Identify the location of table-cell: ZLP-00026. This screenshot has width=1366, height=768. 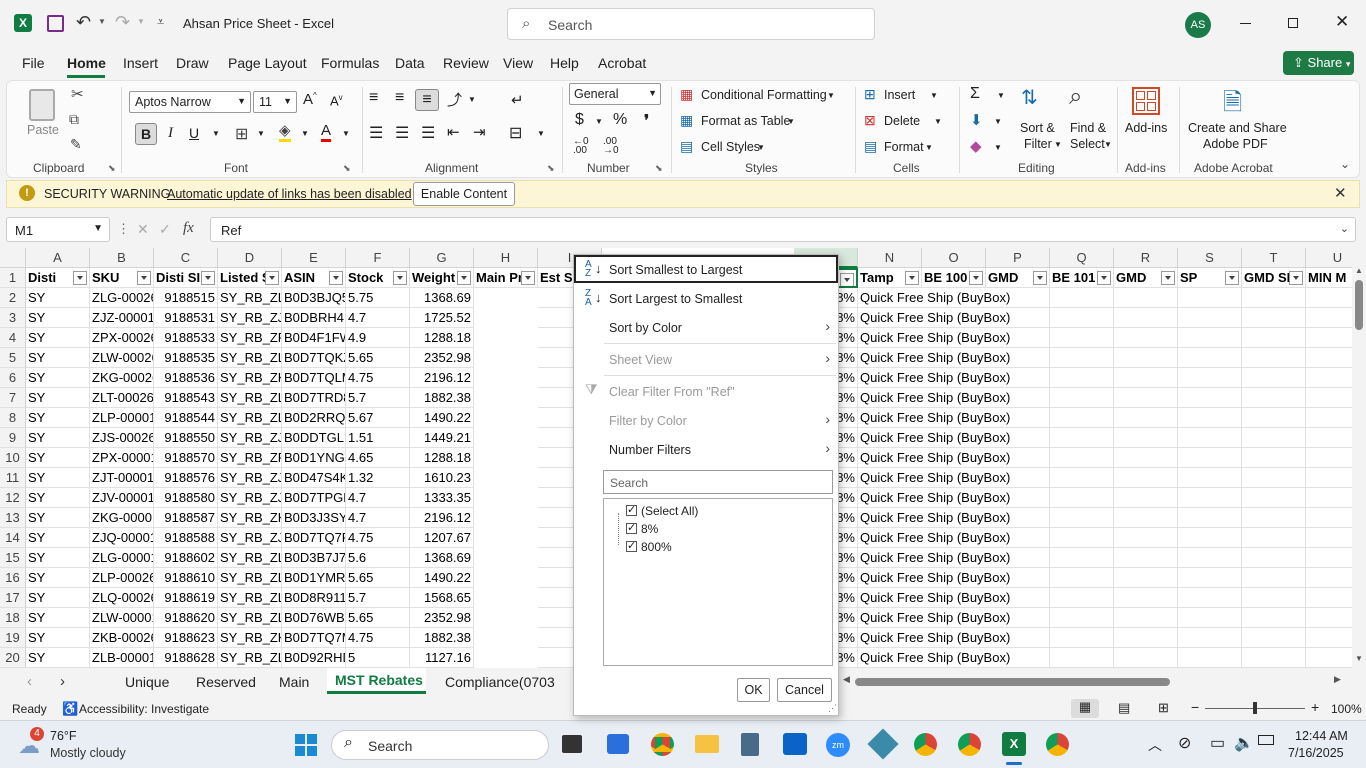
(122, 578).